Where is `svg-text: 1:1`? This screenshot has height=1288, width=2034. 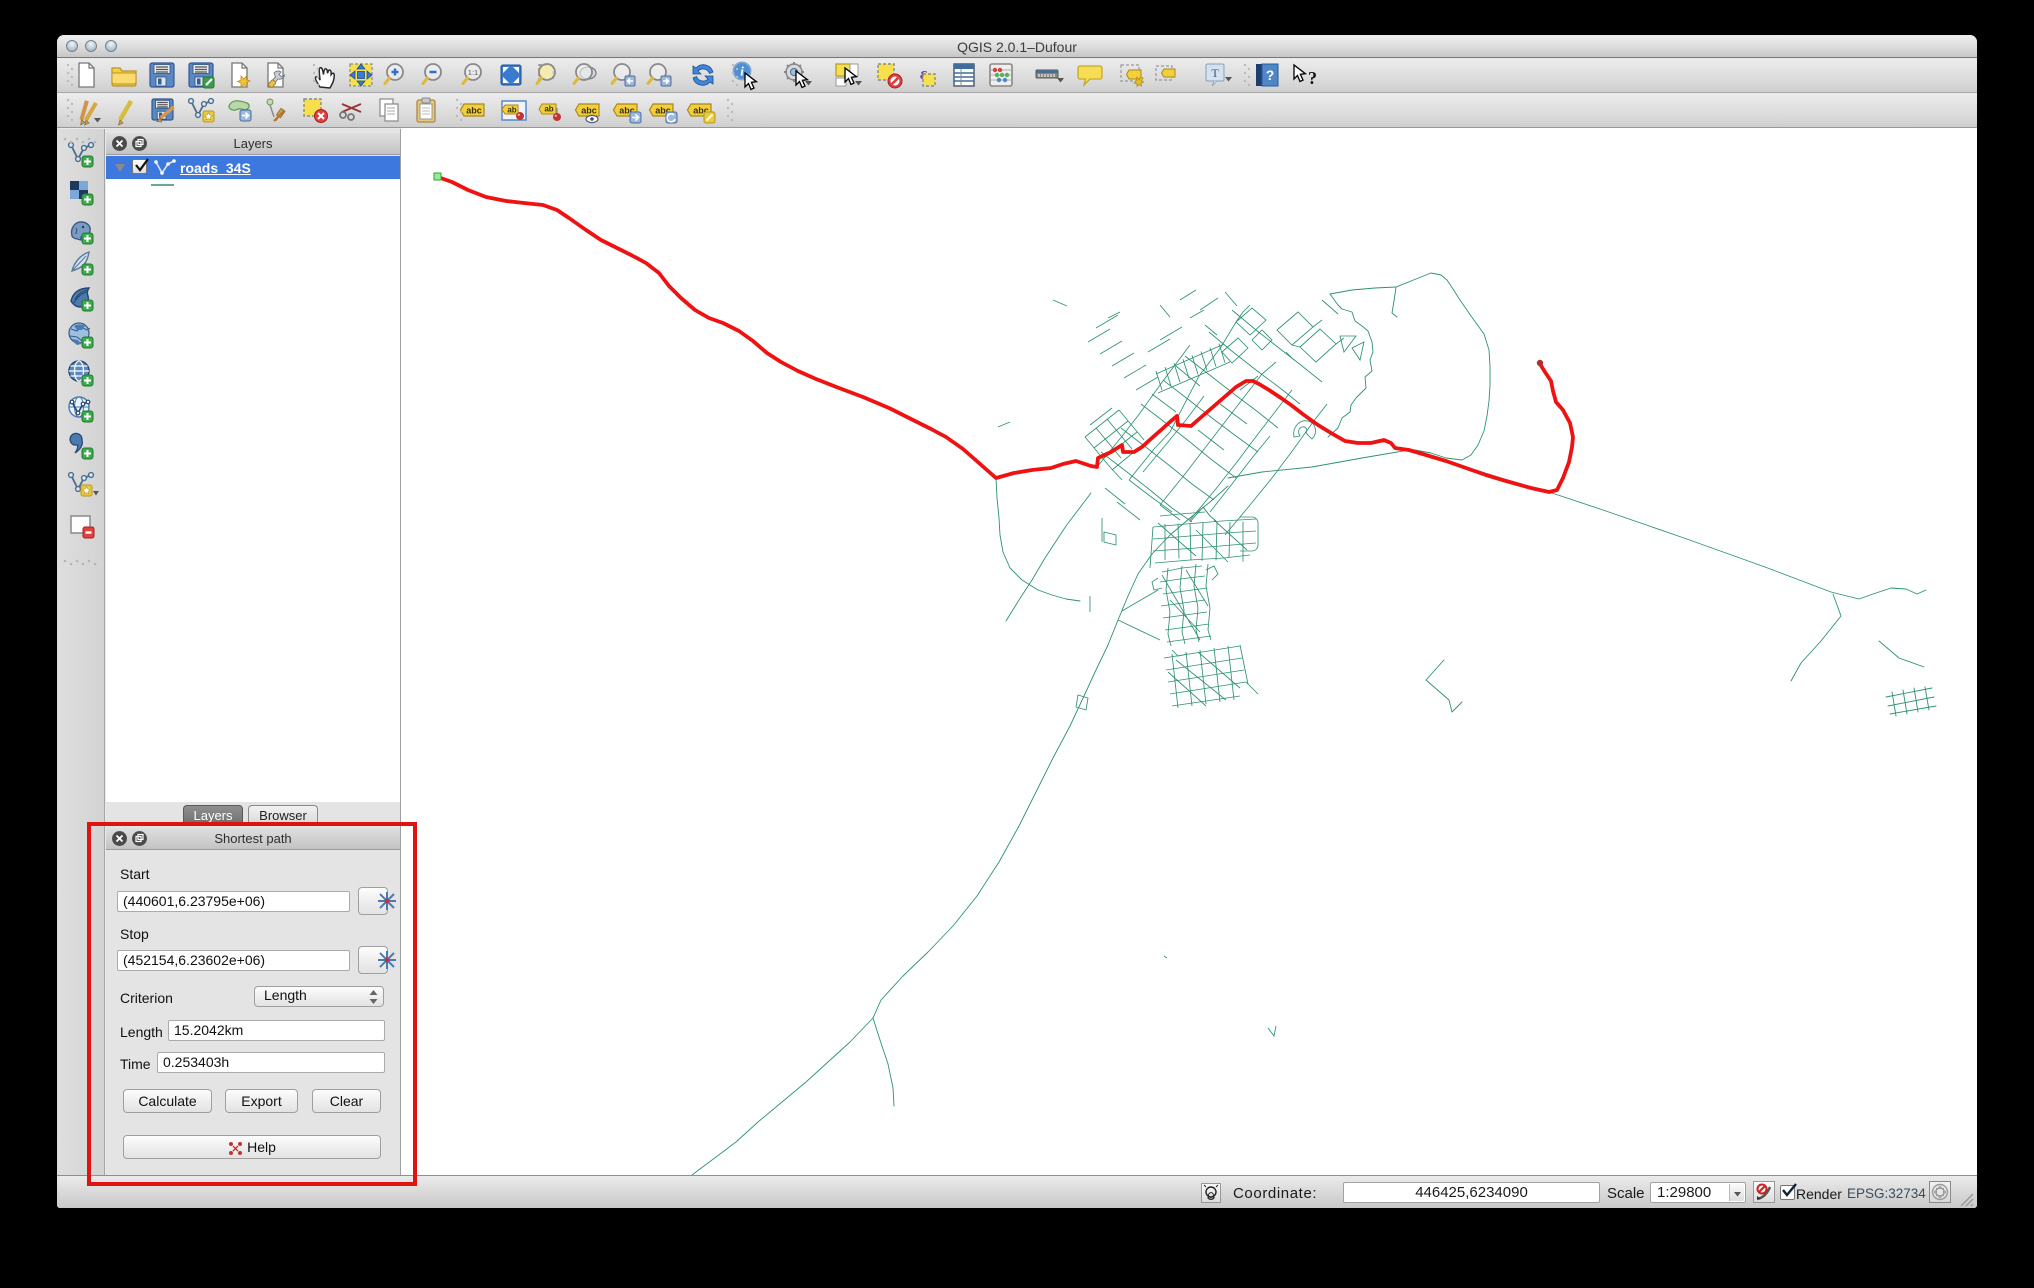
svg-text: 1:1 is located at coordinates (473, 72).